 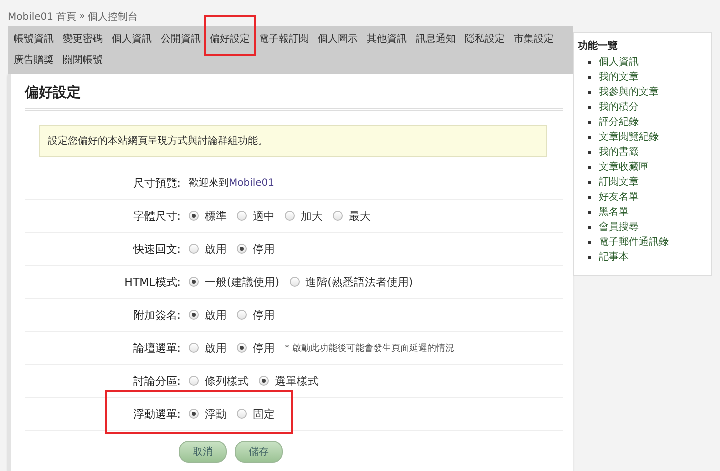 I want to click on radio-label: 適中, so click(x=264, y=216).